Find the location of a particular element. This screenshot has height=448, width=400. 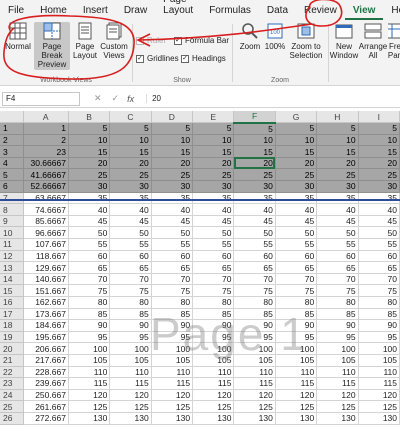

row-header: 2 is located at coordinates (12, 140).